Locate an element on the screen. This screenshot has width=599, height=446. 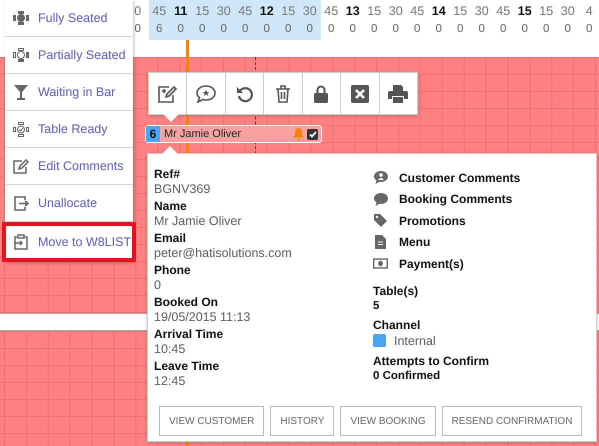
guest-name: Mr Jamie Oliver is located at coordinates (202, 134).